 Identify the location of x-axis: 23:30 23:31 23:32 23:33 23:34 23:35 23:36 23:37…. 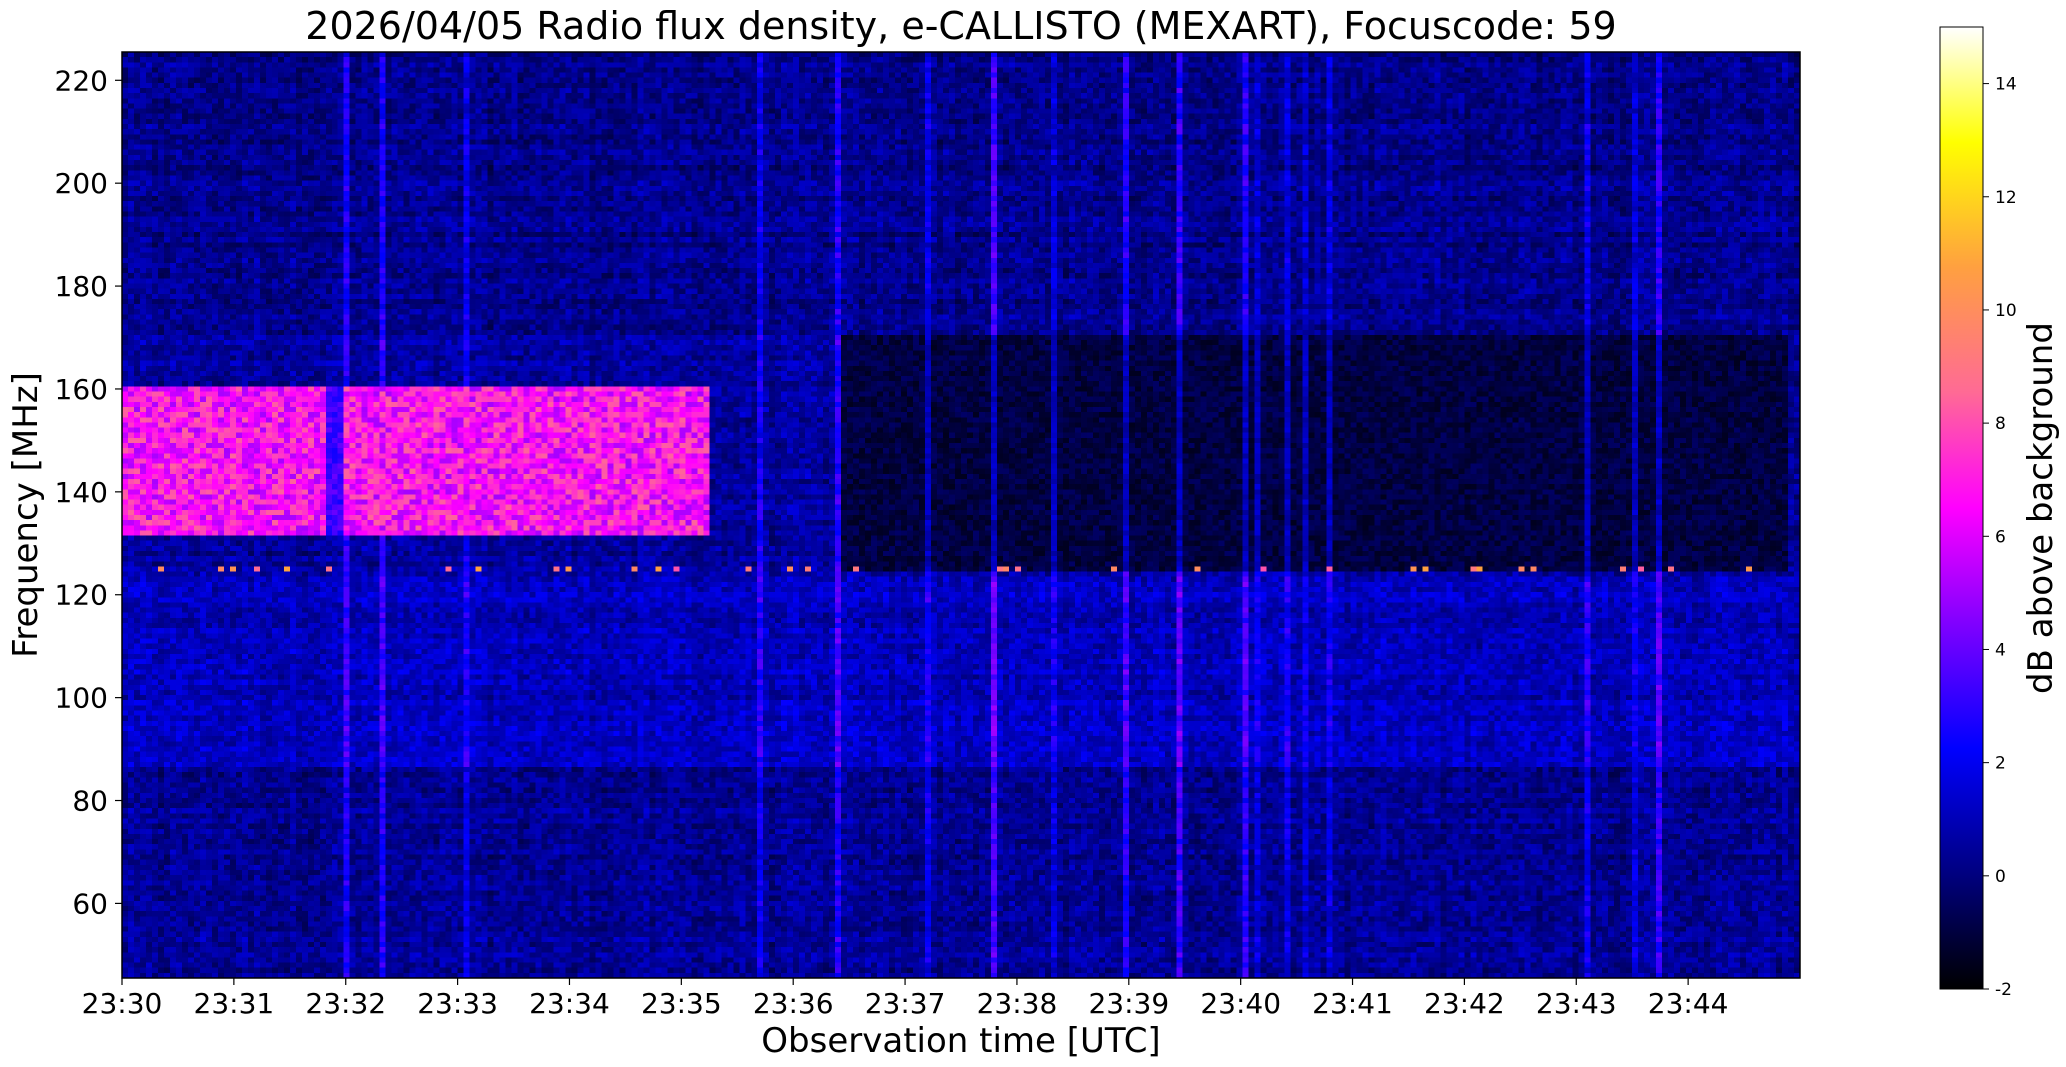
(905, 999).